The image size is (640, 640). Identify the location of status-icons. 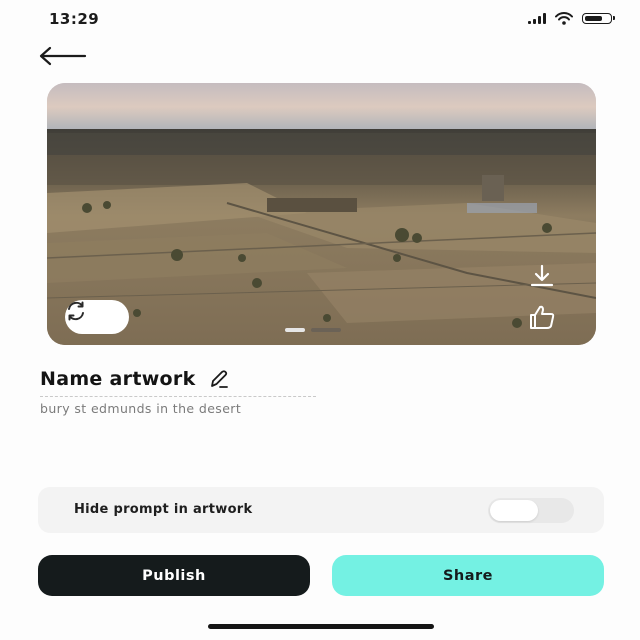
(571, 18).